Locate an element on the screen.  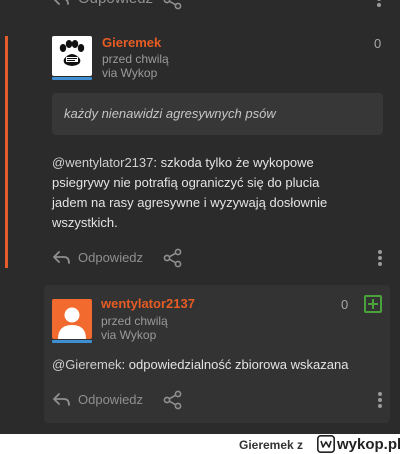
mention-link: @Gieremek is located at coordinates (87, 364).